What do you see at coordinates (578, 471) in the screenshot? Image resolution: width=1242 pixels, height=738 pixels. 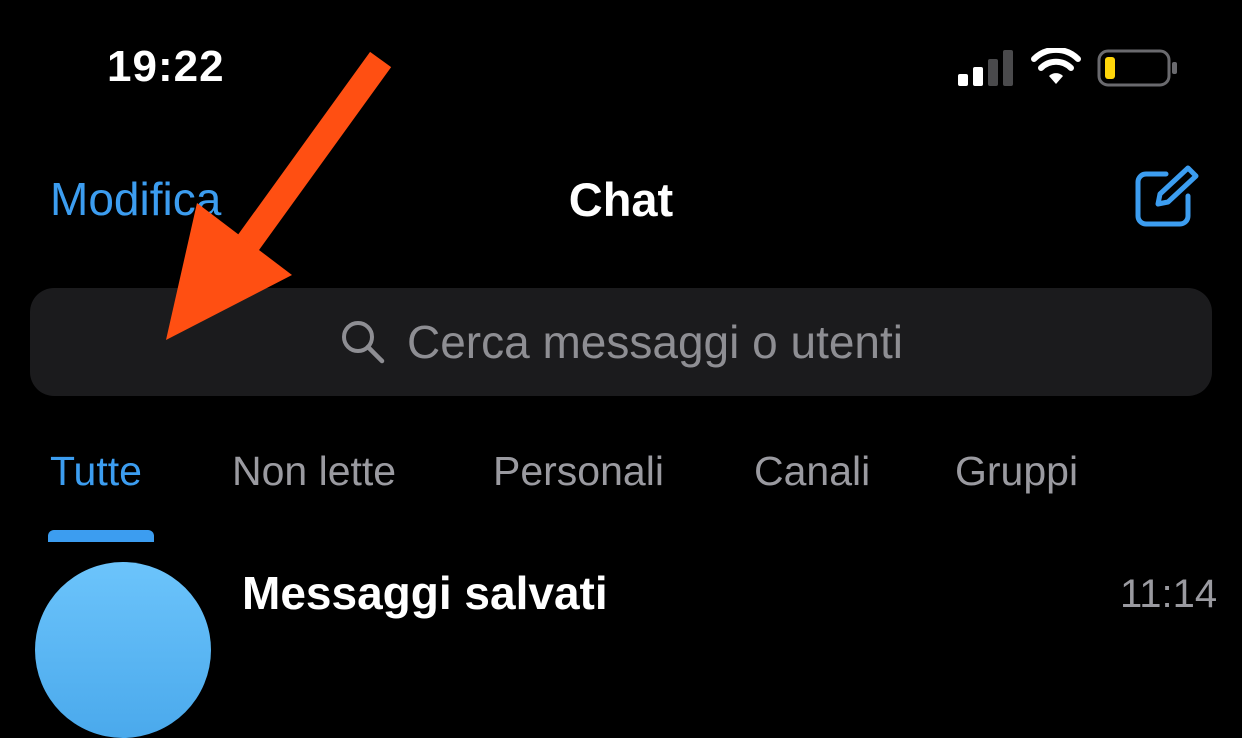 I see `tab-personal: Personali` at bounding box center [578, 471].